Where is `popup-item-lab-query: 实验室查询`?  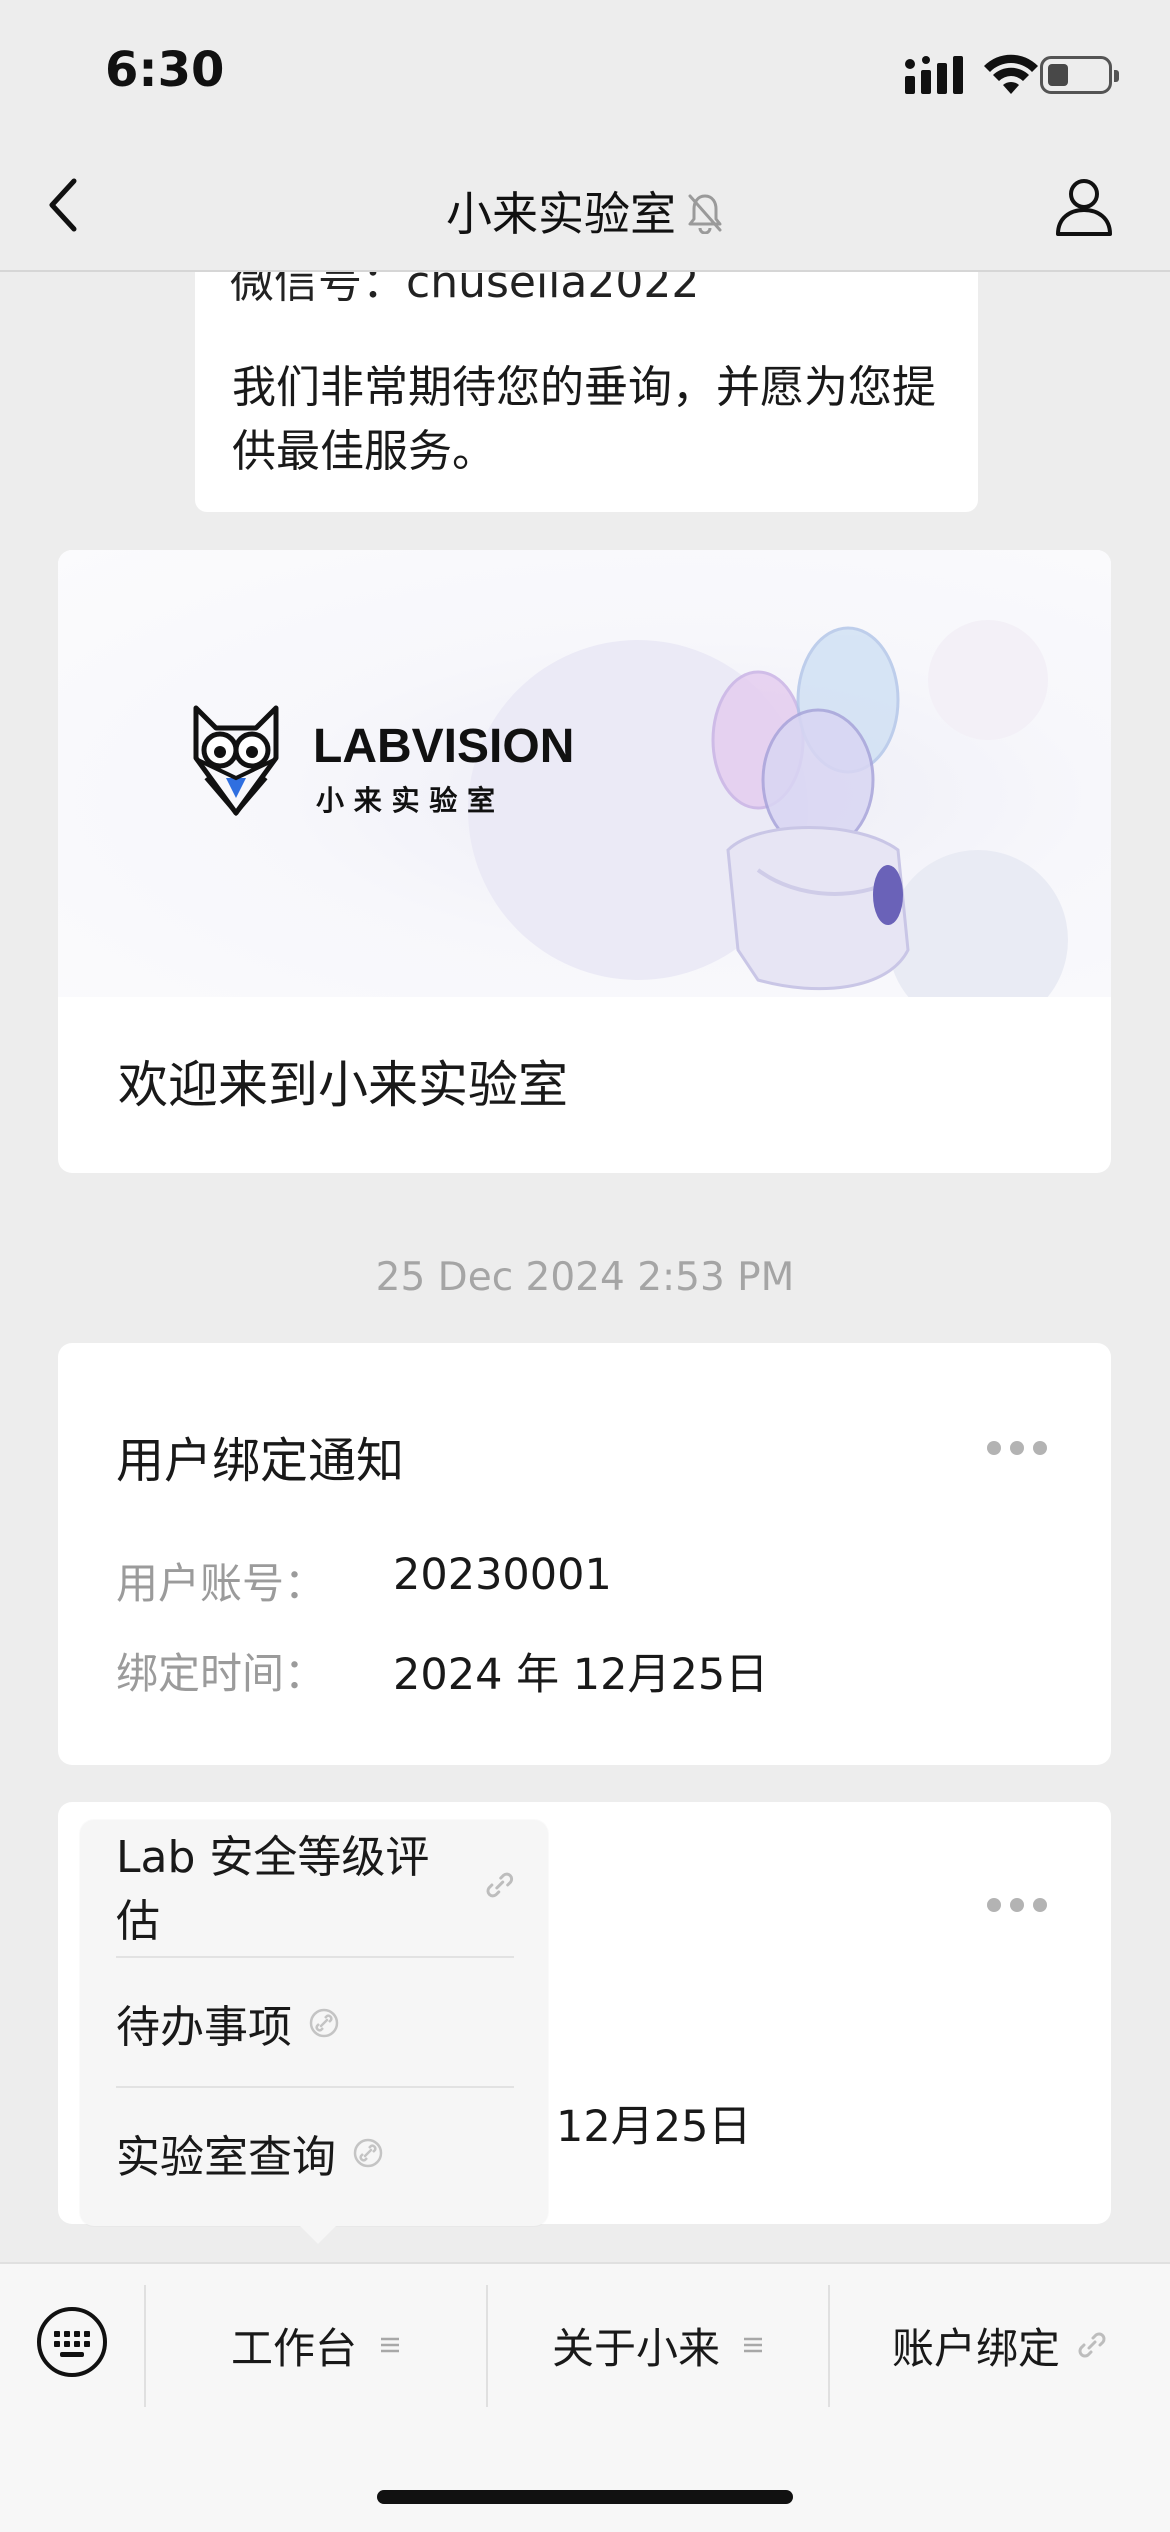
popup-item-lab-query: 实验室查询 is located at coordinates (316, 2153).